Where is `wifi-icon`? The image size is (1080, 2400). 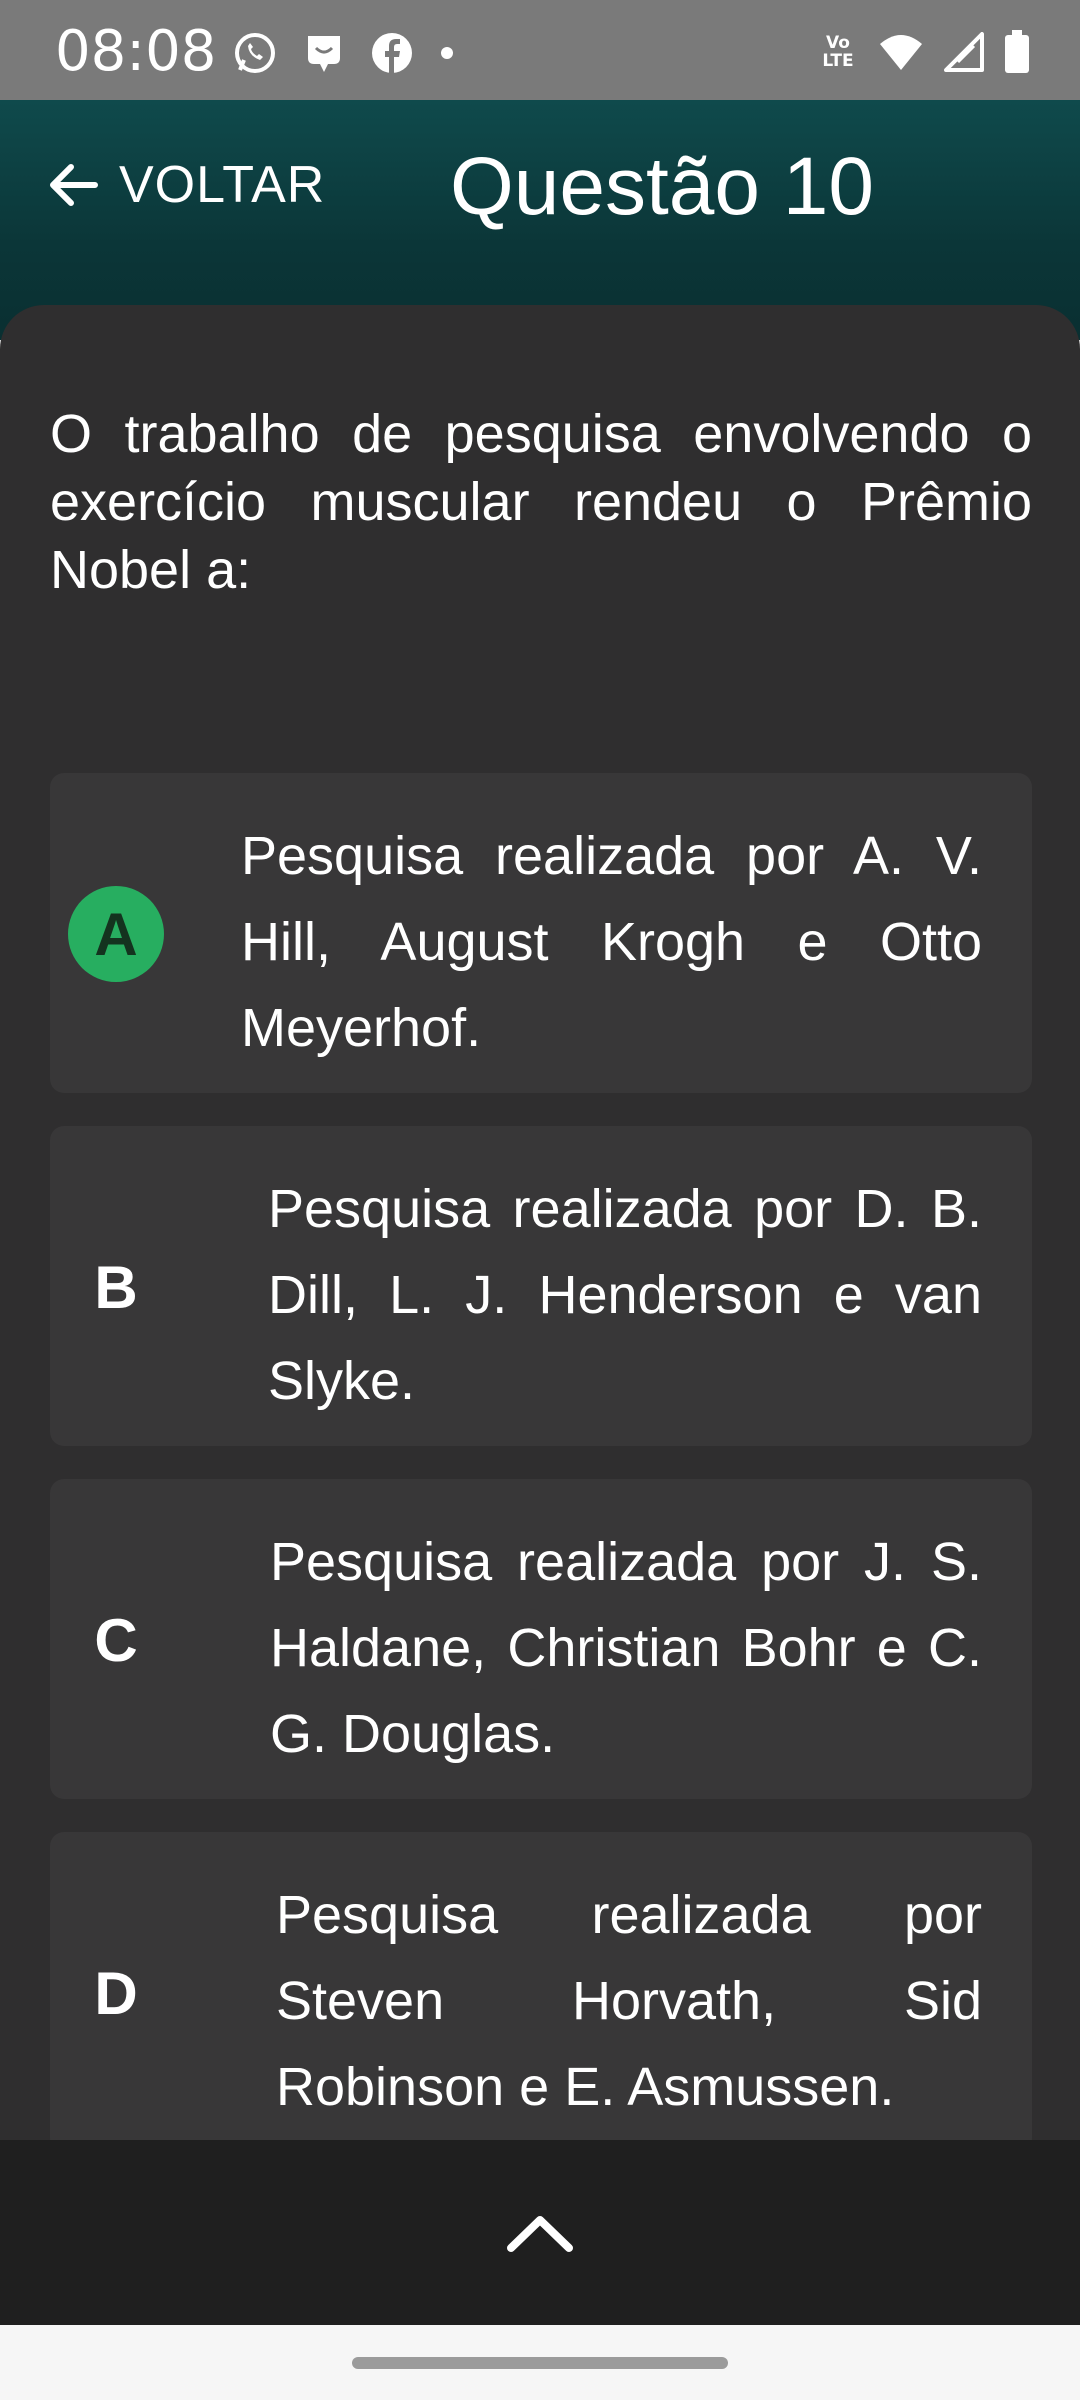 wifi-icon is located at coordinates (901, 52).